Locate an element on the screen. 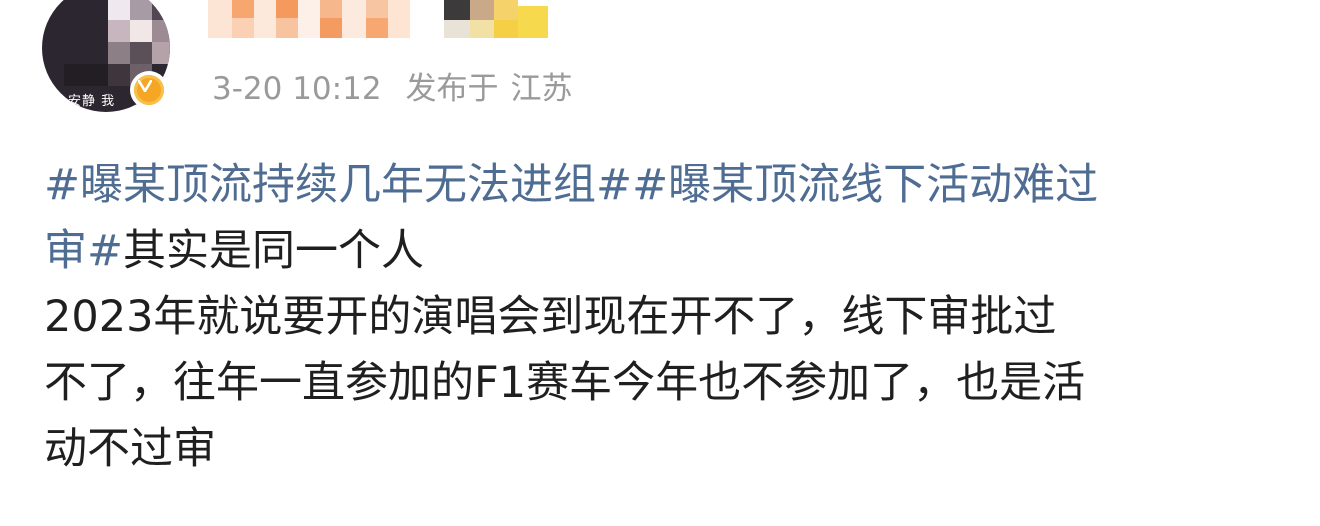 The image size is (1320, 526). hashtag-link: #曝某顶流线下活动难过 is located at coordinates (865, 185).